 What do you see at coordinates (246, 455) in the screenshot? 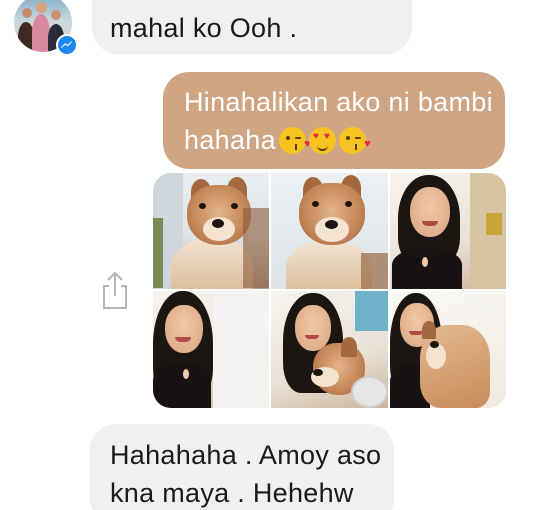
I see `message-text: Hahahaha . Amoy aso` at bounding box center [246, 455].